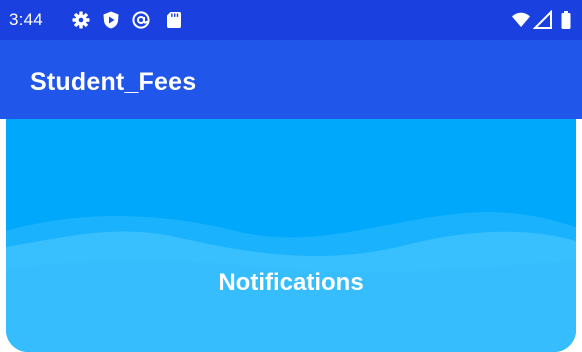 This screenshot has width=582, height=352. I want to click on battery-icon, so click(566, 20).